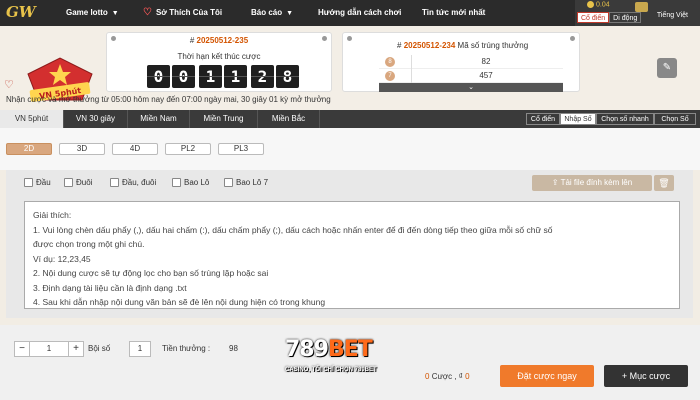  Describe the element at coordinates (578, 119) in the screenshot. I see `mode-enter-number: Nhập Số` at that location.